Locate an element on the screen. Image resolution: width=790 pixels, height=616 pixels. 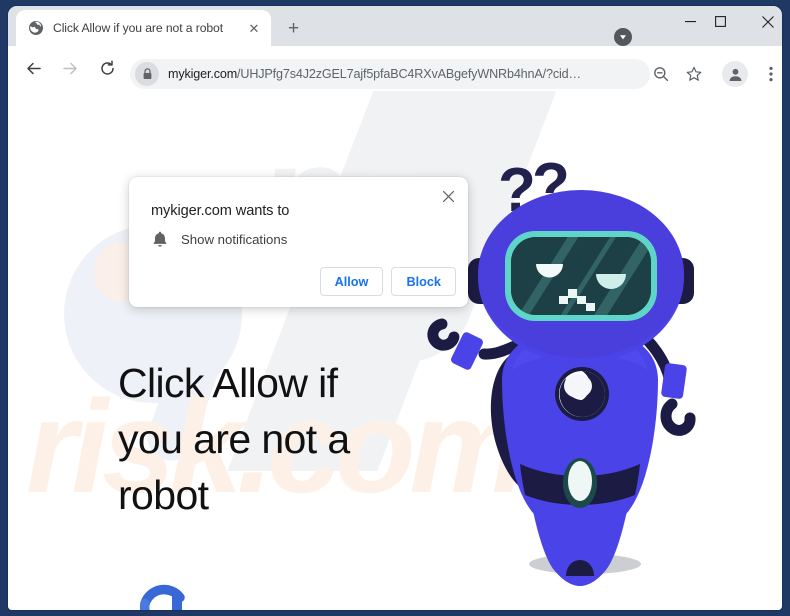
close-icon is located at coordinates (448, 196).